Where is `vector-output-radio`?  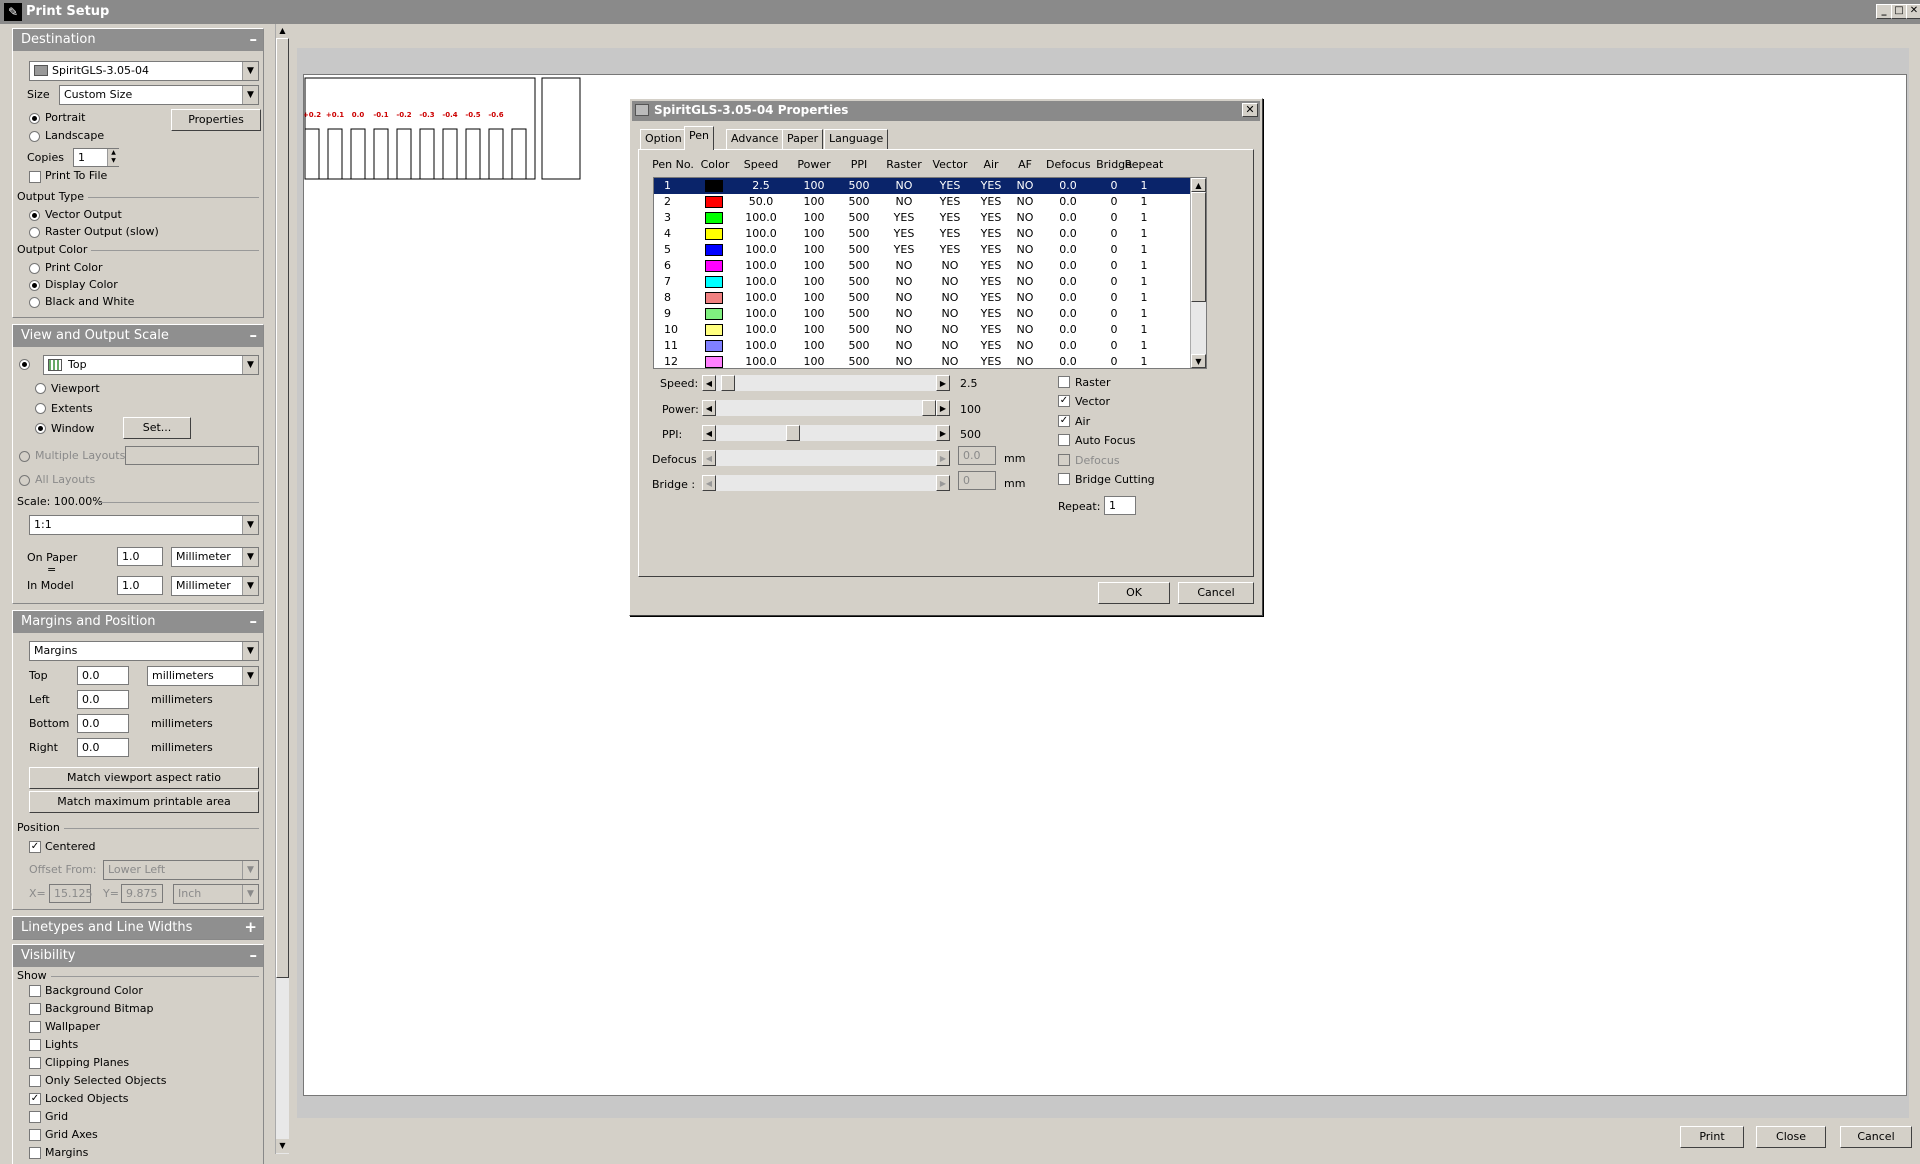 vector-output-radio is located at coordinates (34, 215).